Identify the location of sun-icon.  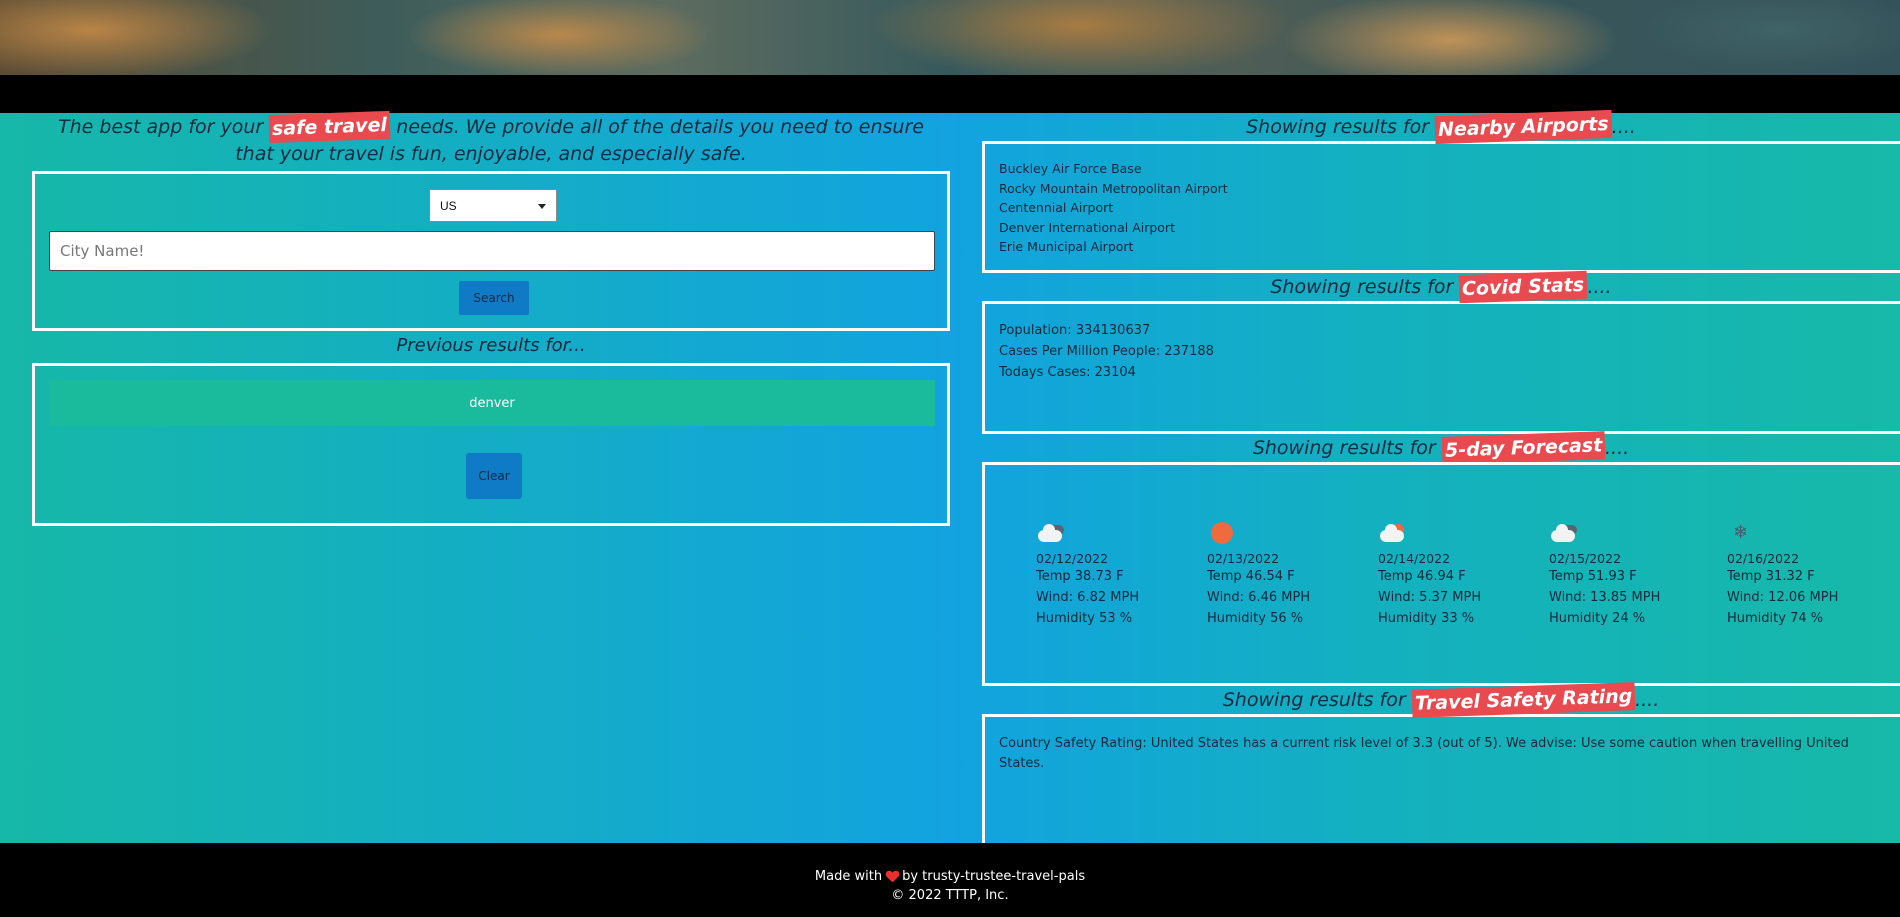
(1222, 533).